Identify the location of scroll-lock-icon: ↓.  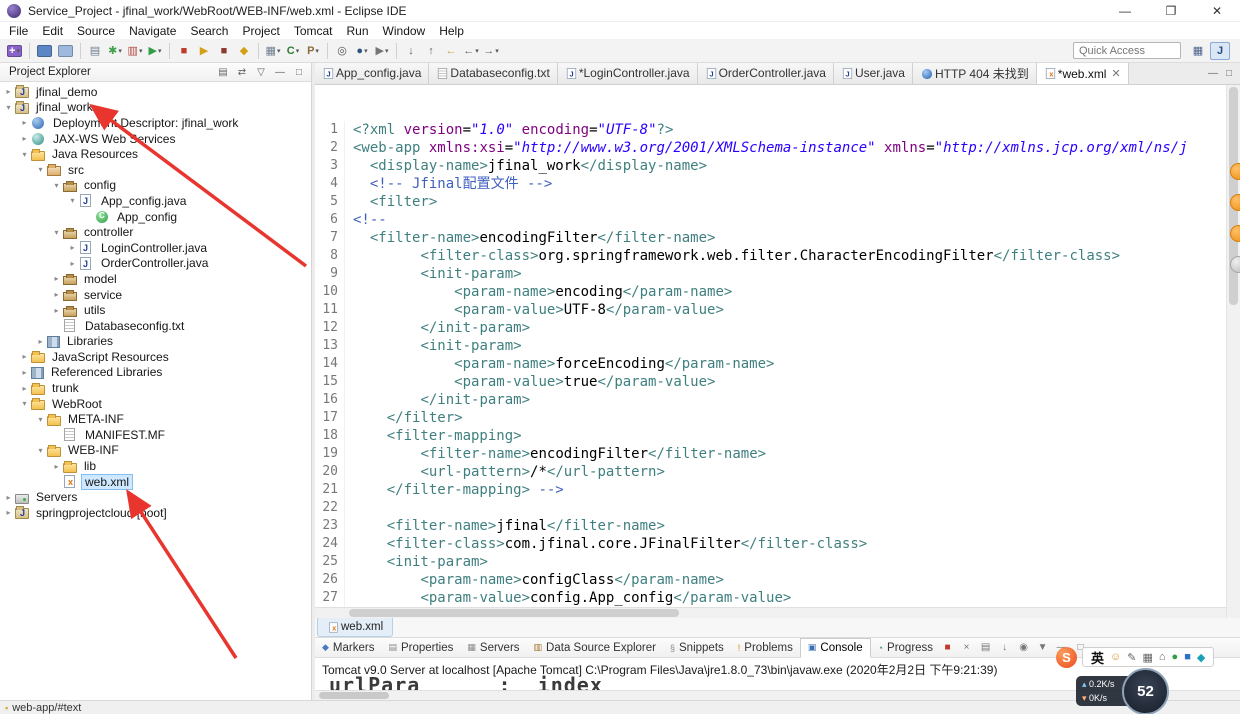
(1004, 647).